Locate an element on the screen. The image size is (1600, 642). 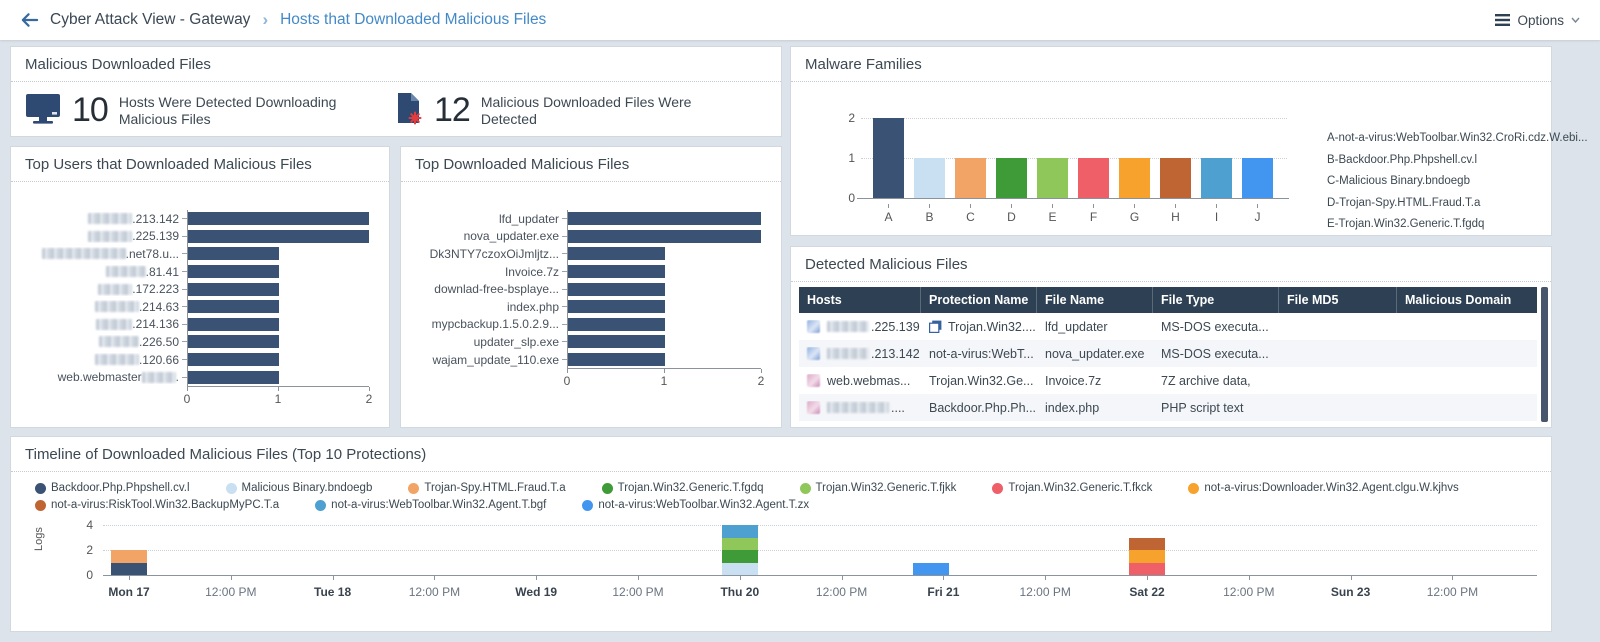
legend-item: Malicious Binary.bndoegb is located at coordinates (298, 488).